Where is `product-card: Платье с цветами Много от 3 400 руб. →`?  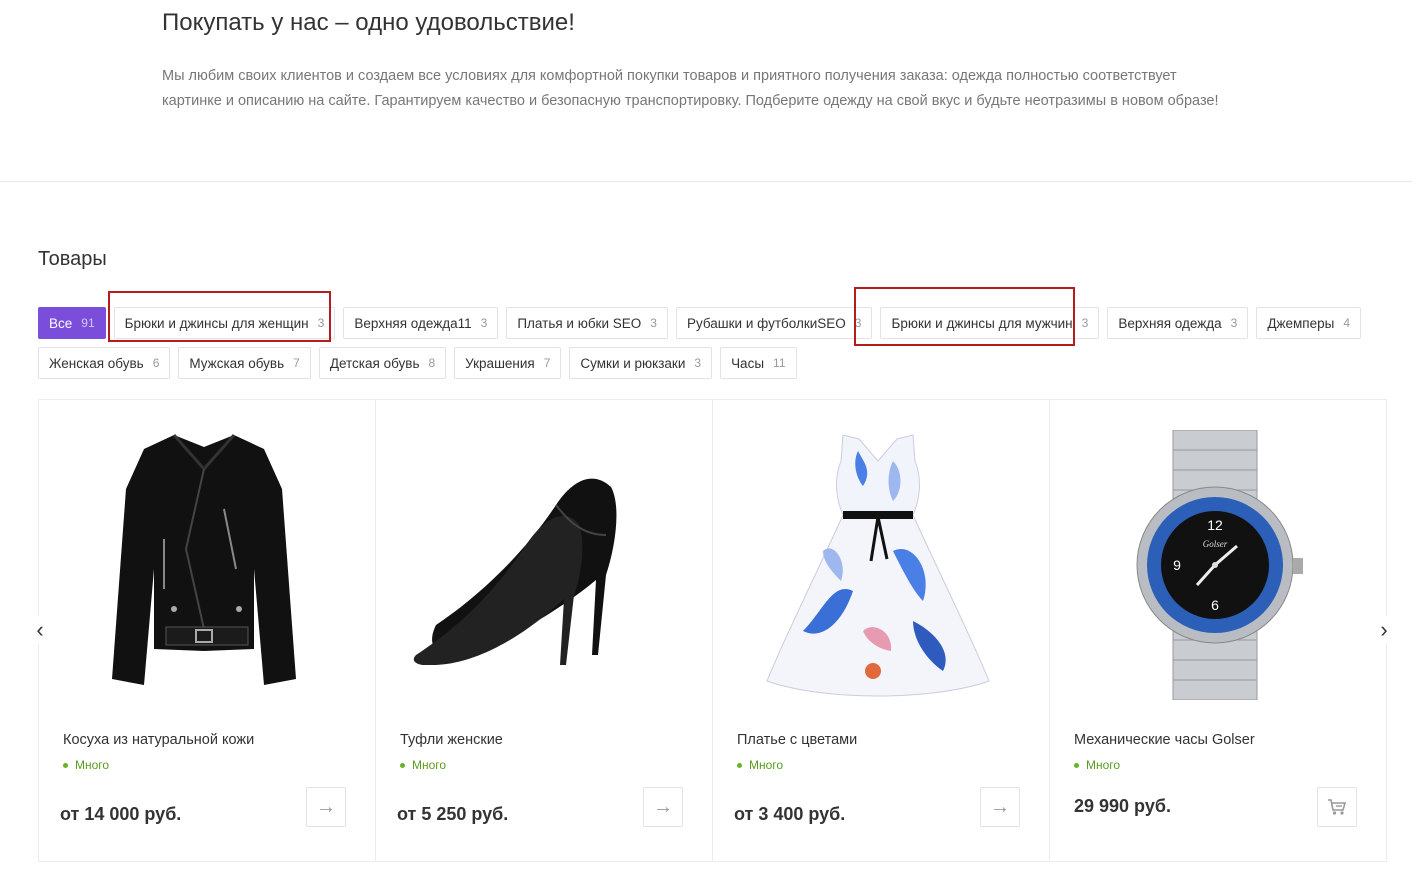 product-card: Платье с цветами Много от 3 400 руб. → is located at coordinates (881, 630).